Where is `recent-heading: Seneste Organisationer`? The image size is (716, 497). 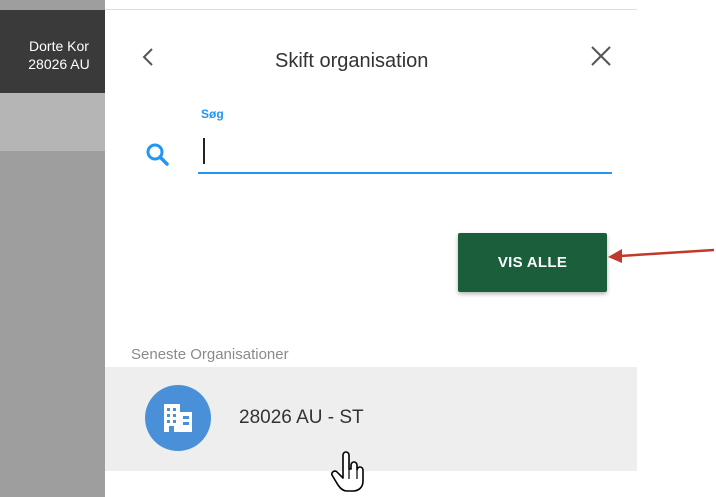 recent-heading: Seneste Organisationer is located at coordinates (210, 354).